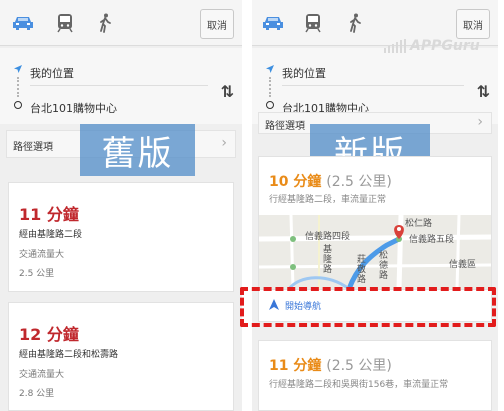 The height and width of the screenshot is (411, 504). I want to click on route-time: 12 分鐘, so click(49, 334).